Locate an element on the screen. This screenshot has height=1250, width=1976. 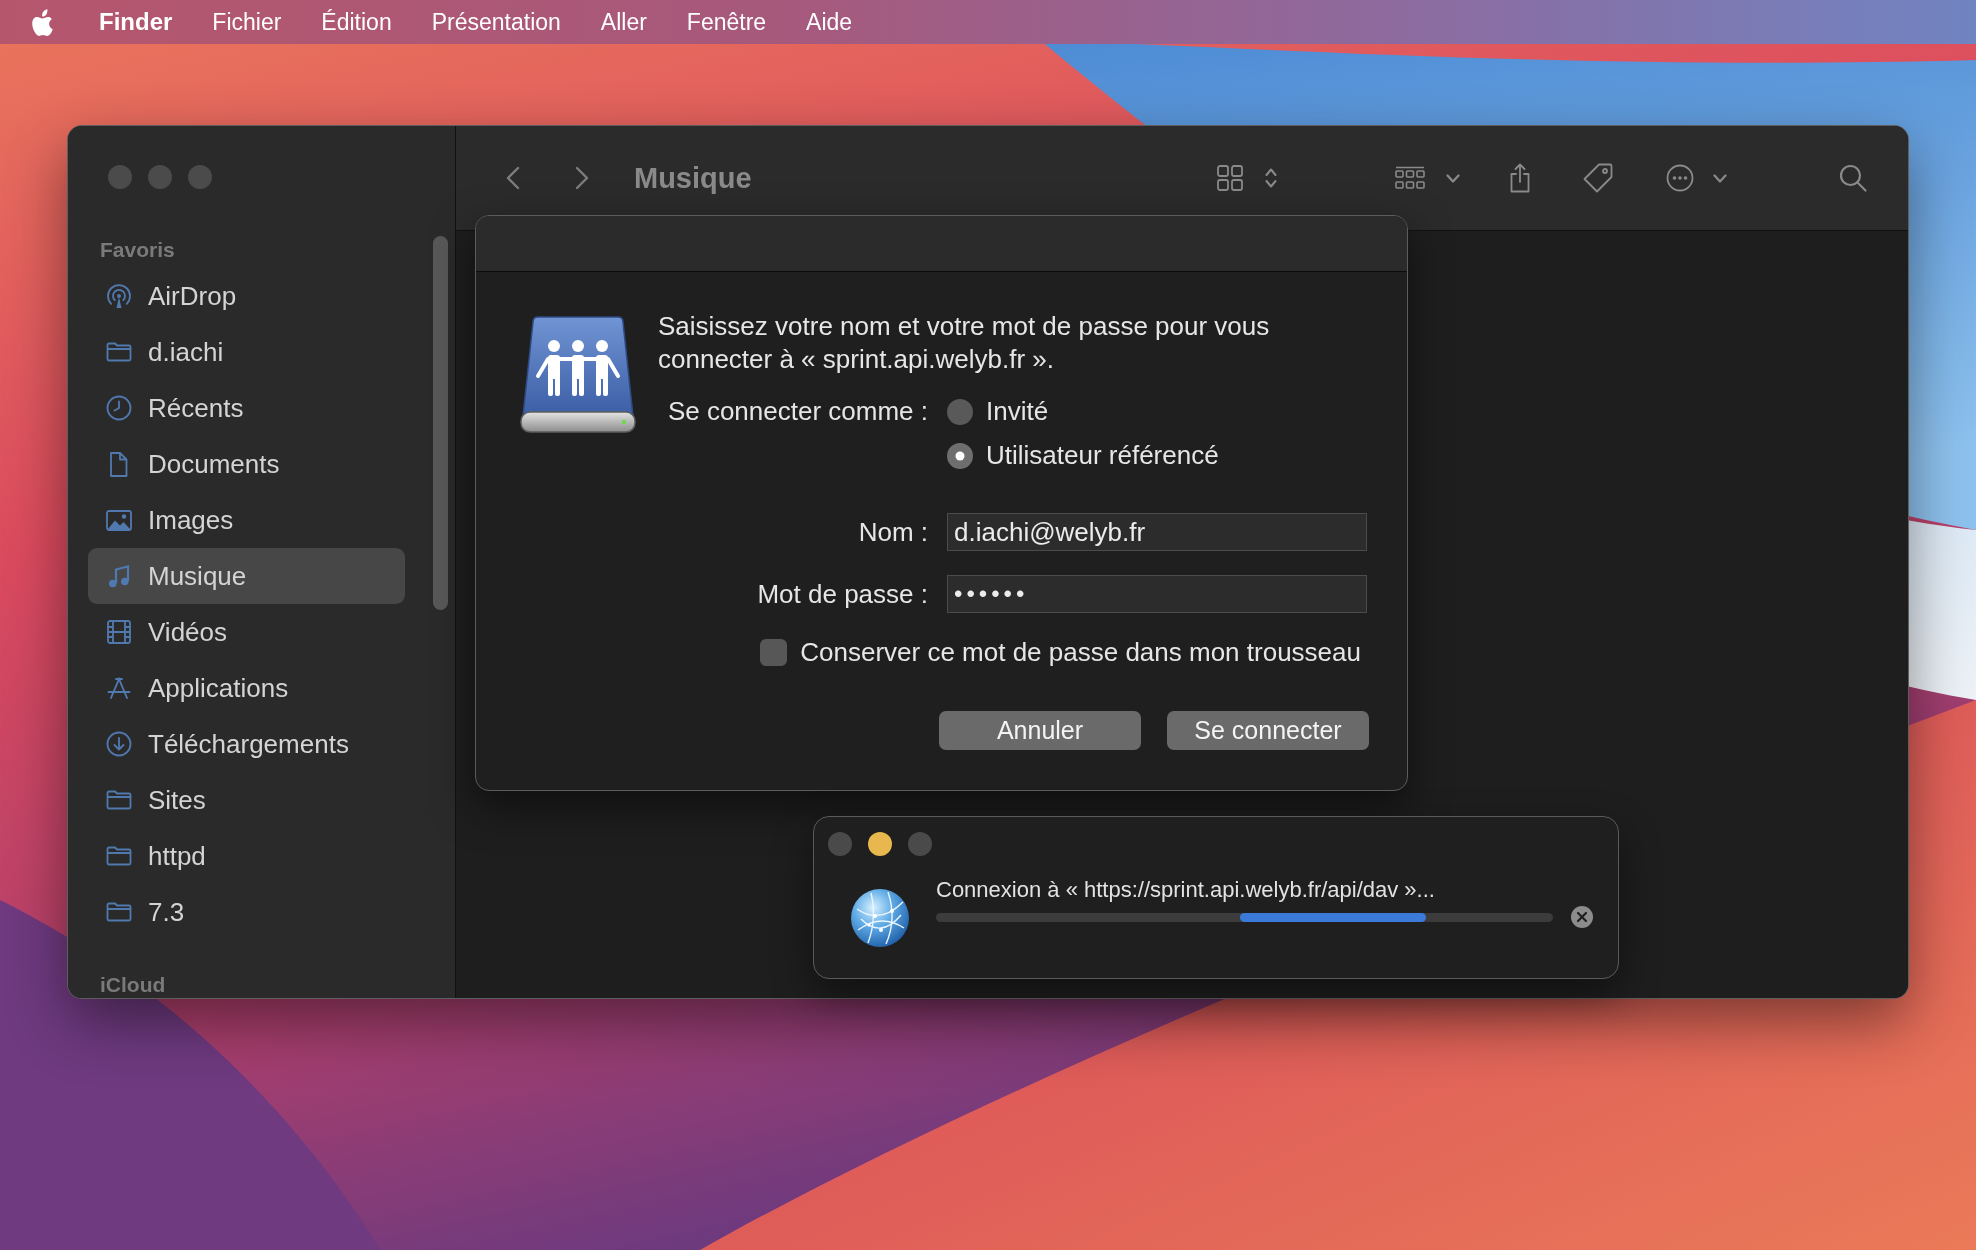
app-menu: Finder is located at coordinates (136, 22).